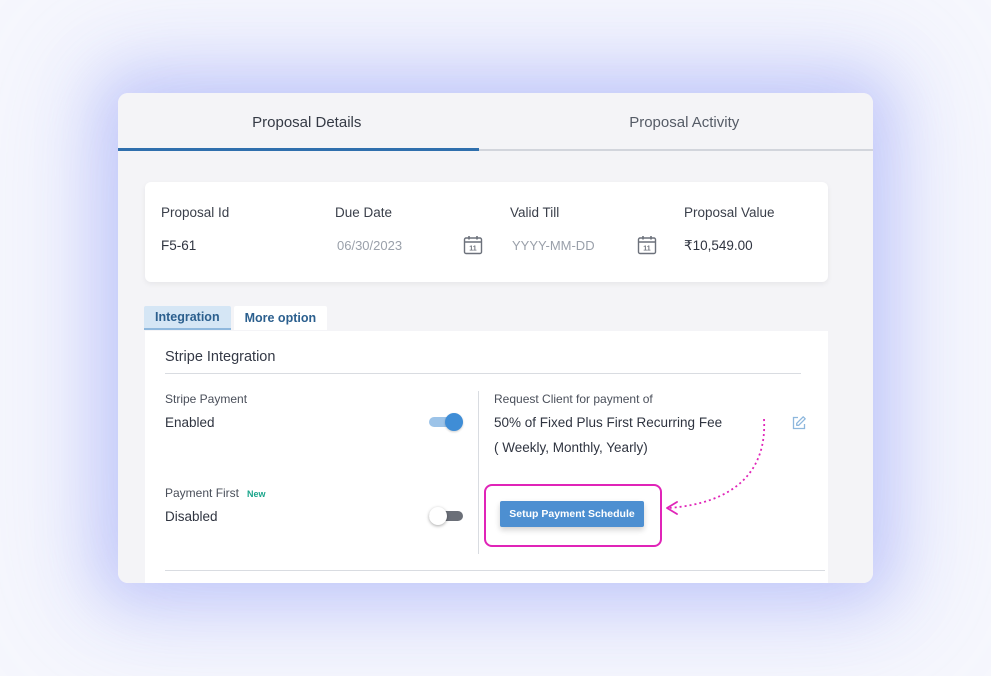 This screenshot has width=991, height=676. What do you see at coordinates (187, 318) in the screenshot?
I see `tab-integration: Integration` at bounding box center [187, 318].